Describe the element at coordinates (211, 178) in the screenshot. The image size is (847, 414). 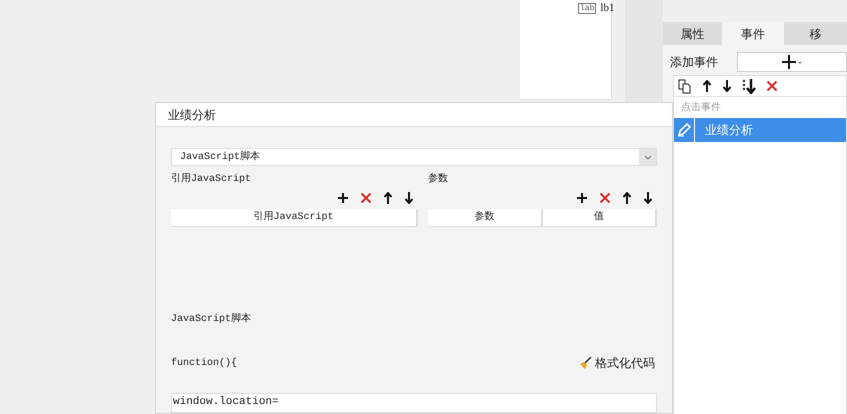
I see `section-label: 引用JavaScript` at that location.